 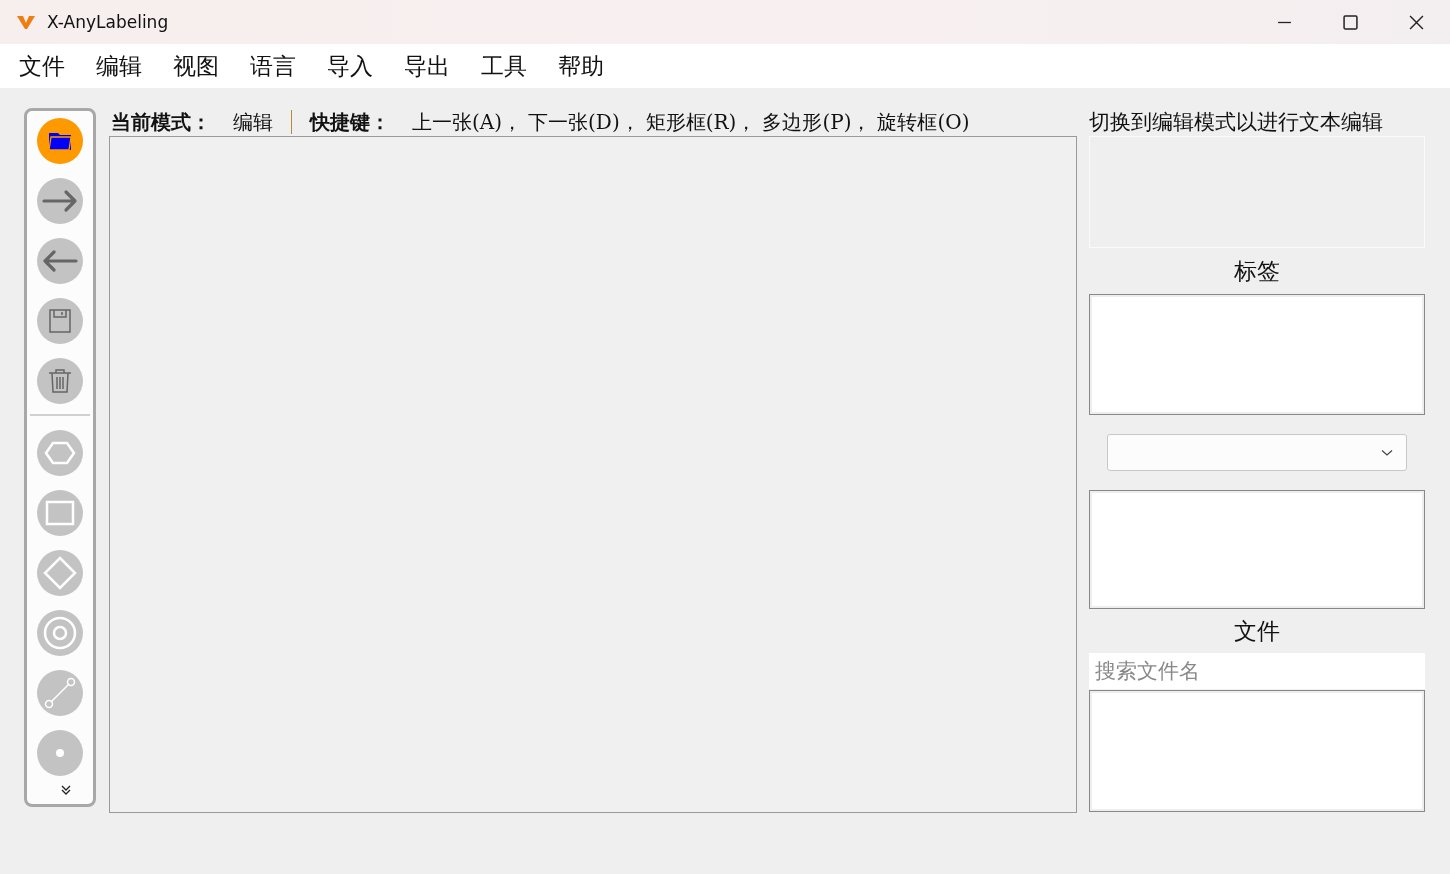 What do you see at coordinates (196, 66) in the screenshot?
I see `menu-item: 视图` at bounding box center [196, 66].